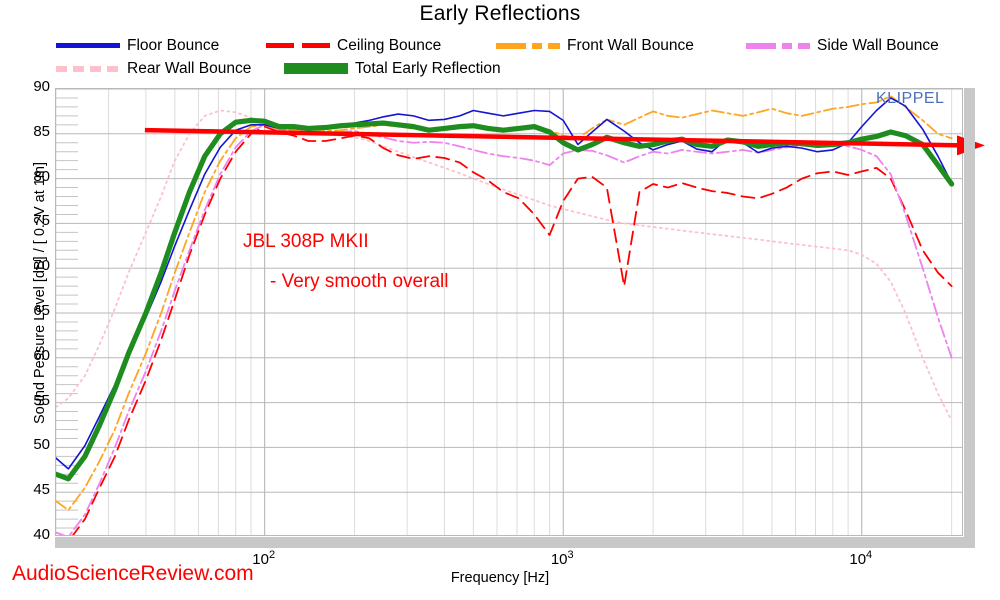  Describe the element at coordinates (88, 45) in the screenshot. I see `legend-swatch-floor-bounce` at that location.